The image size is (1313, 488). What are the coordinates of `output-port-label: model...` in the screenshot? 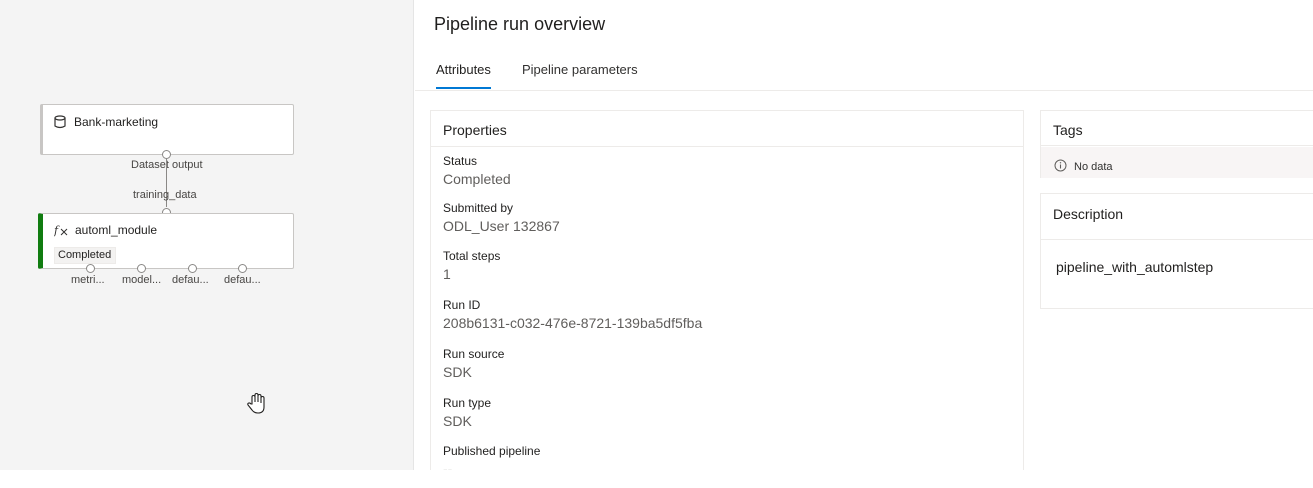 It's located at (142, 280).